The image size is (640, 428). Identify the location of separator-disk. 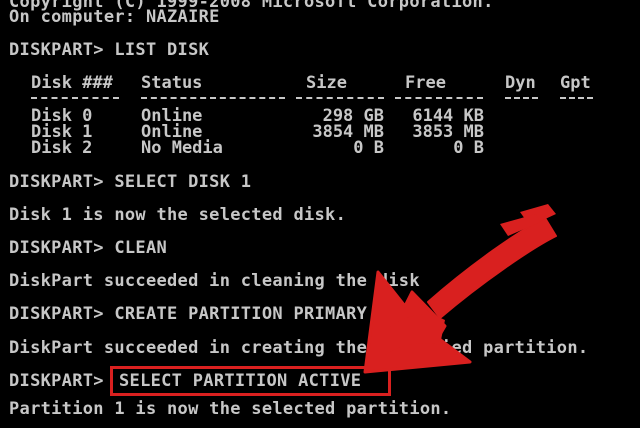
(75, 99).